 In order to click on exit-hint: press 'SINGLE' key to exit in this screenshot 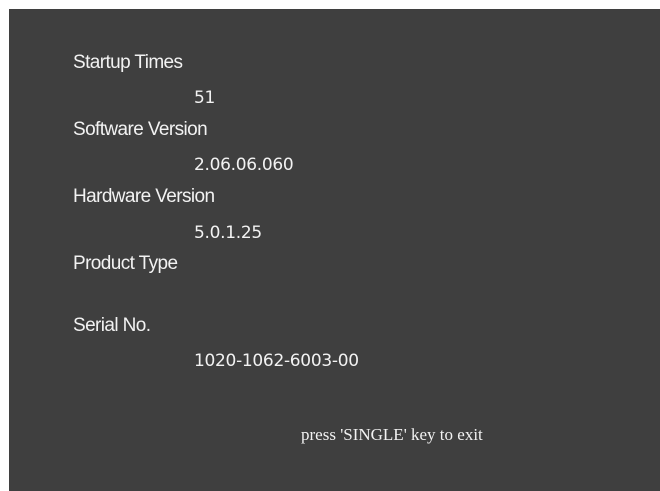, I will do `click(392, 434)`.